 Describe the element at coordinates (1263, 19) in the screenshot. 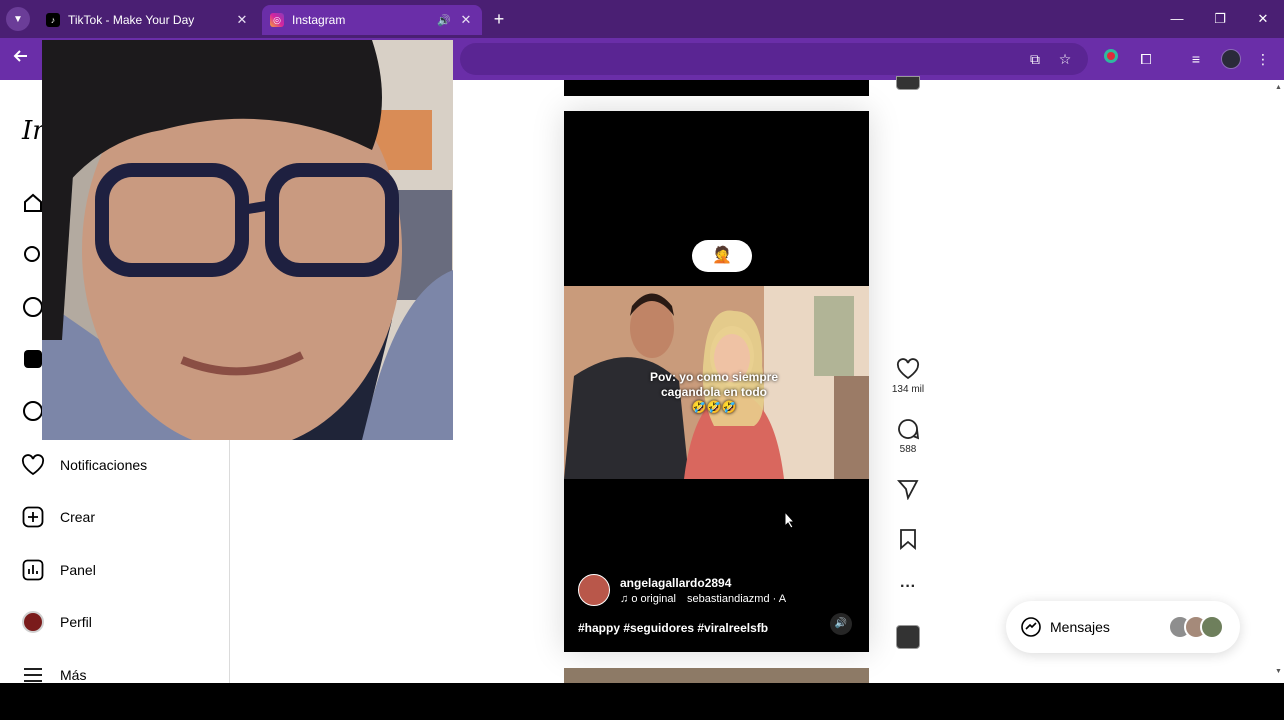

I see `close-window-button: ✕` at that location.